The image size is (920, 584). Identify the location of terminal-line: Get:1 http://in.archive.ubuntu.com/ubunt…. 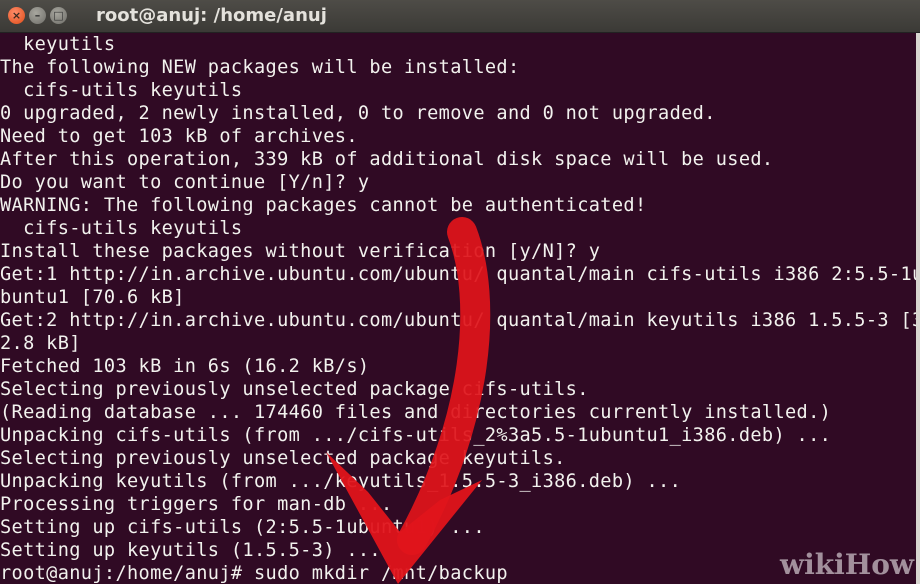
(458, 274).